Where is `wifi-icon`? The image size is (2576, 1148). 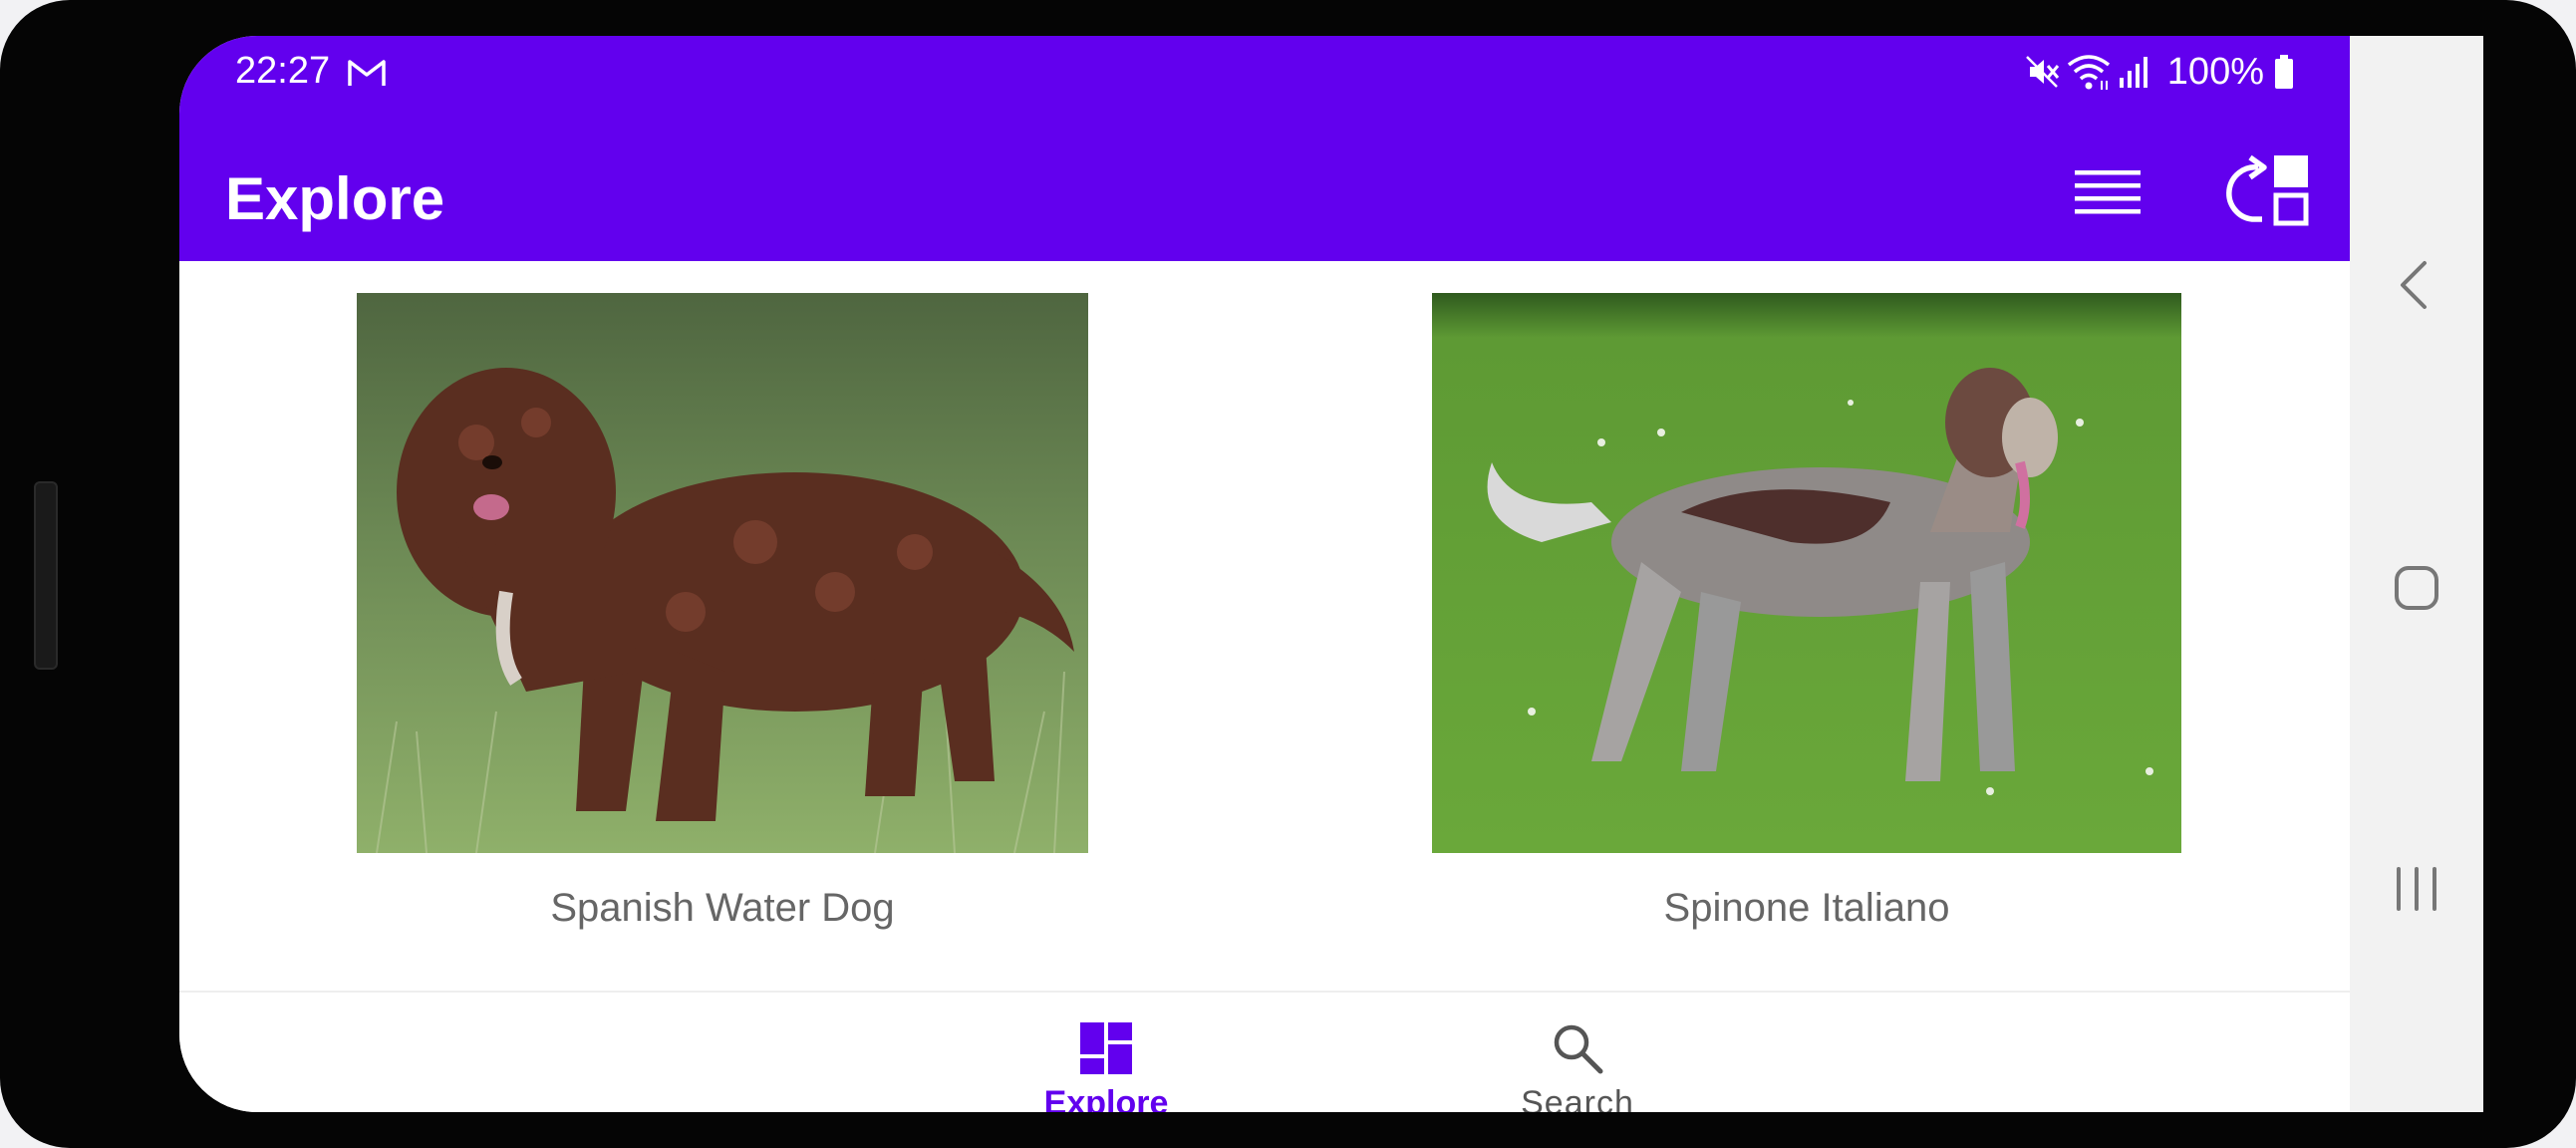 wifi-icon is located at coordinates (2089, 72).